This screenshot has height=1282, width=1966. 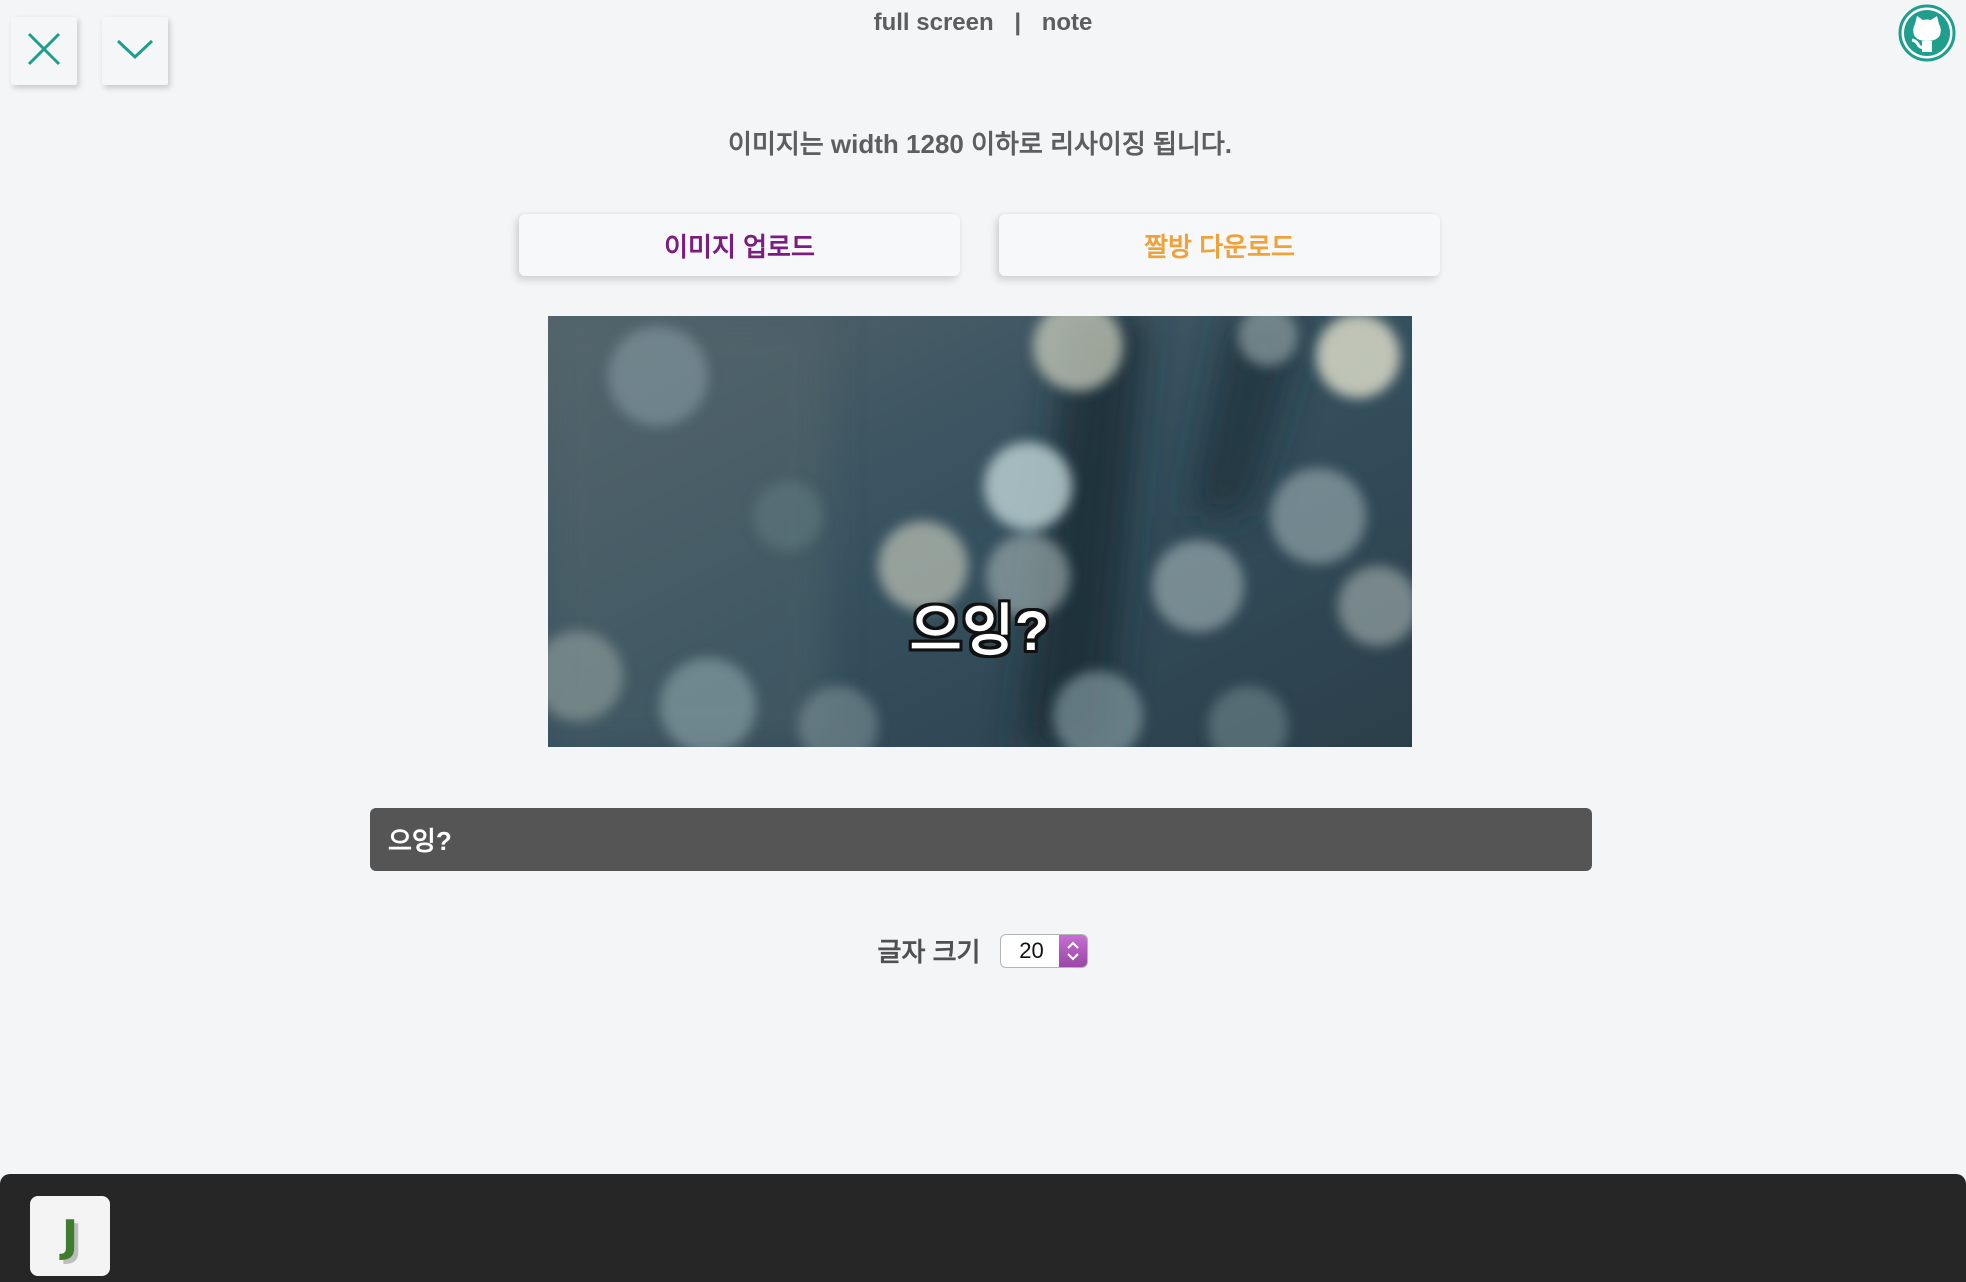 What do you see at coordinates (1073, 950) in the screenshot?
I see `stepper-arrows-icon` at bounding box center [1073, 950].